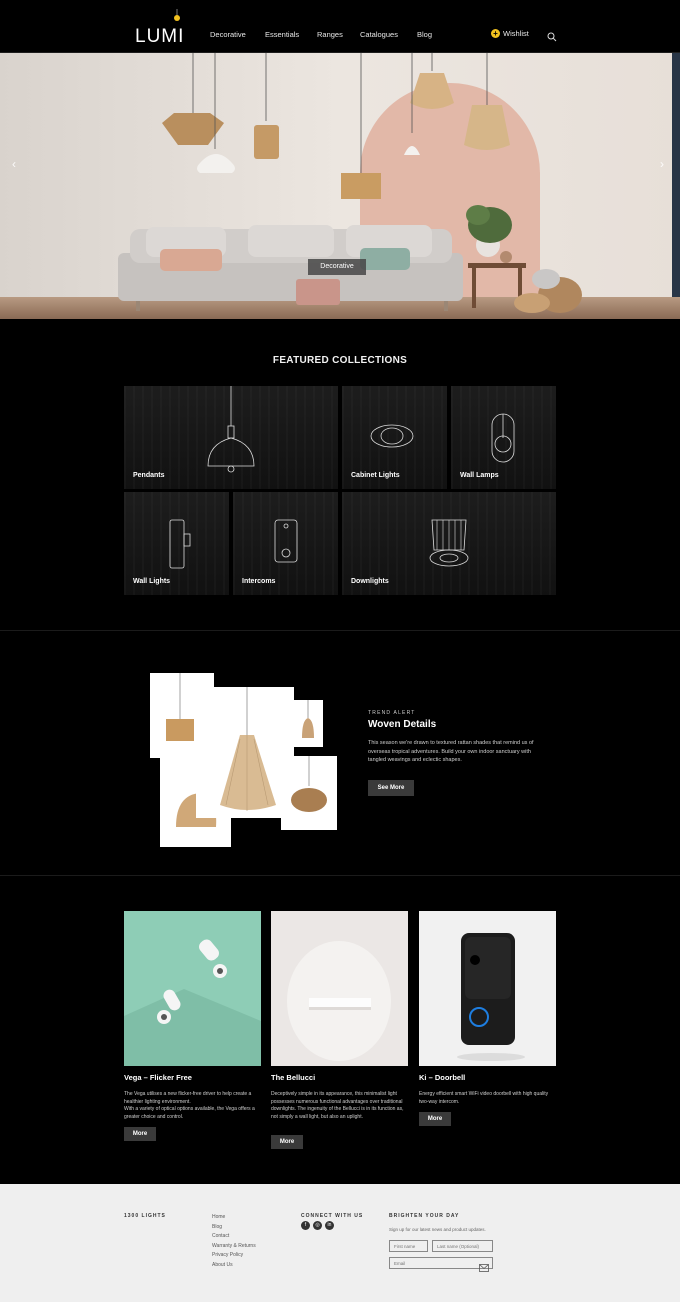 The image size is (680, 1302). What do you see at coordinates (220, 1236) in the screenshot?
I see `footer-link-contact: Contact` at bounding box center [220, 1236].